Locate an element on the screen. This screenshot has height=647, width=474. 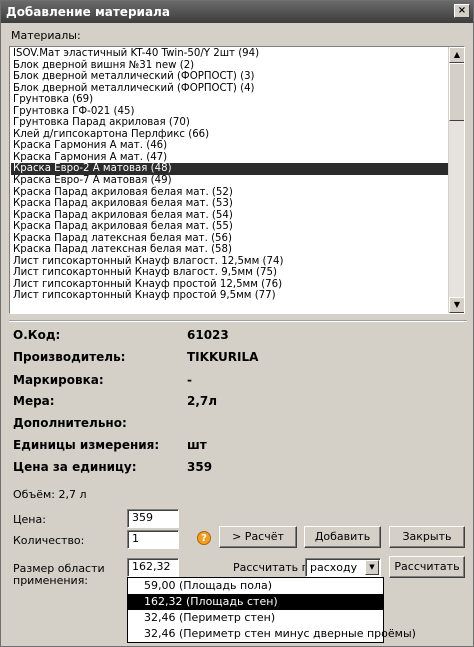
material-list-item: Грунтовка (69) is located at coordinates (229, 100).